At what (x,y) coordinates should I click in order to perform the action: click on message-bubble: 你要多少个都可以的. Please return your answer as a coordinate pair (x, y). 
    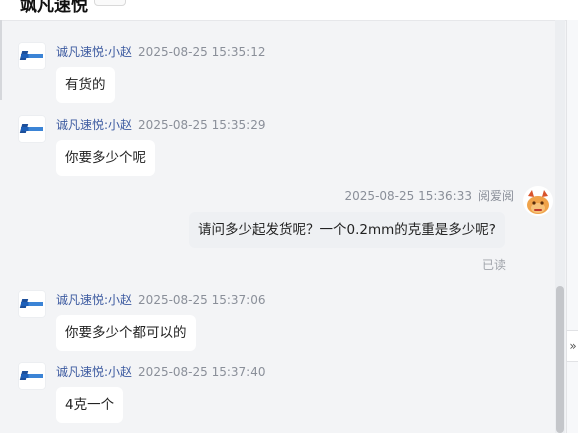
    Looking at the image, I should click on (126, 333).